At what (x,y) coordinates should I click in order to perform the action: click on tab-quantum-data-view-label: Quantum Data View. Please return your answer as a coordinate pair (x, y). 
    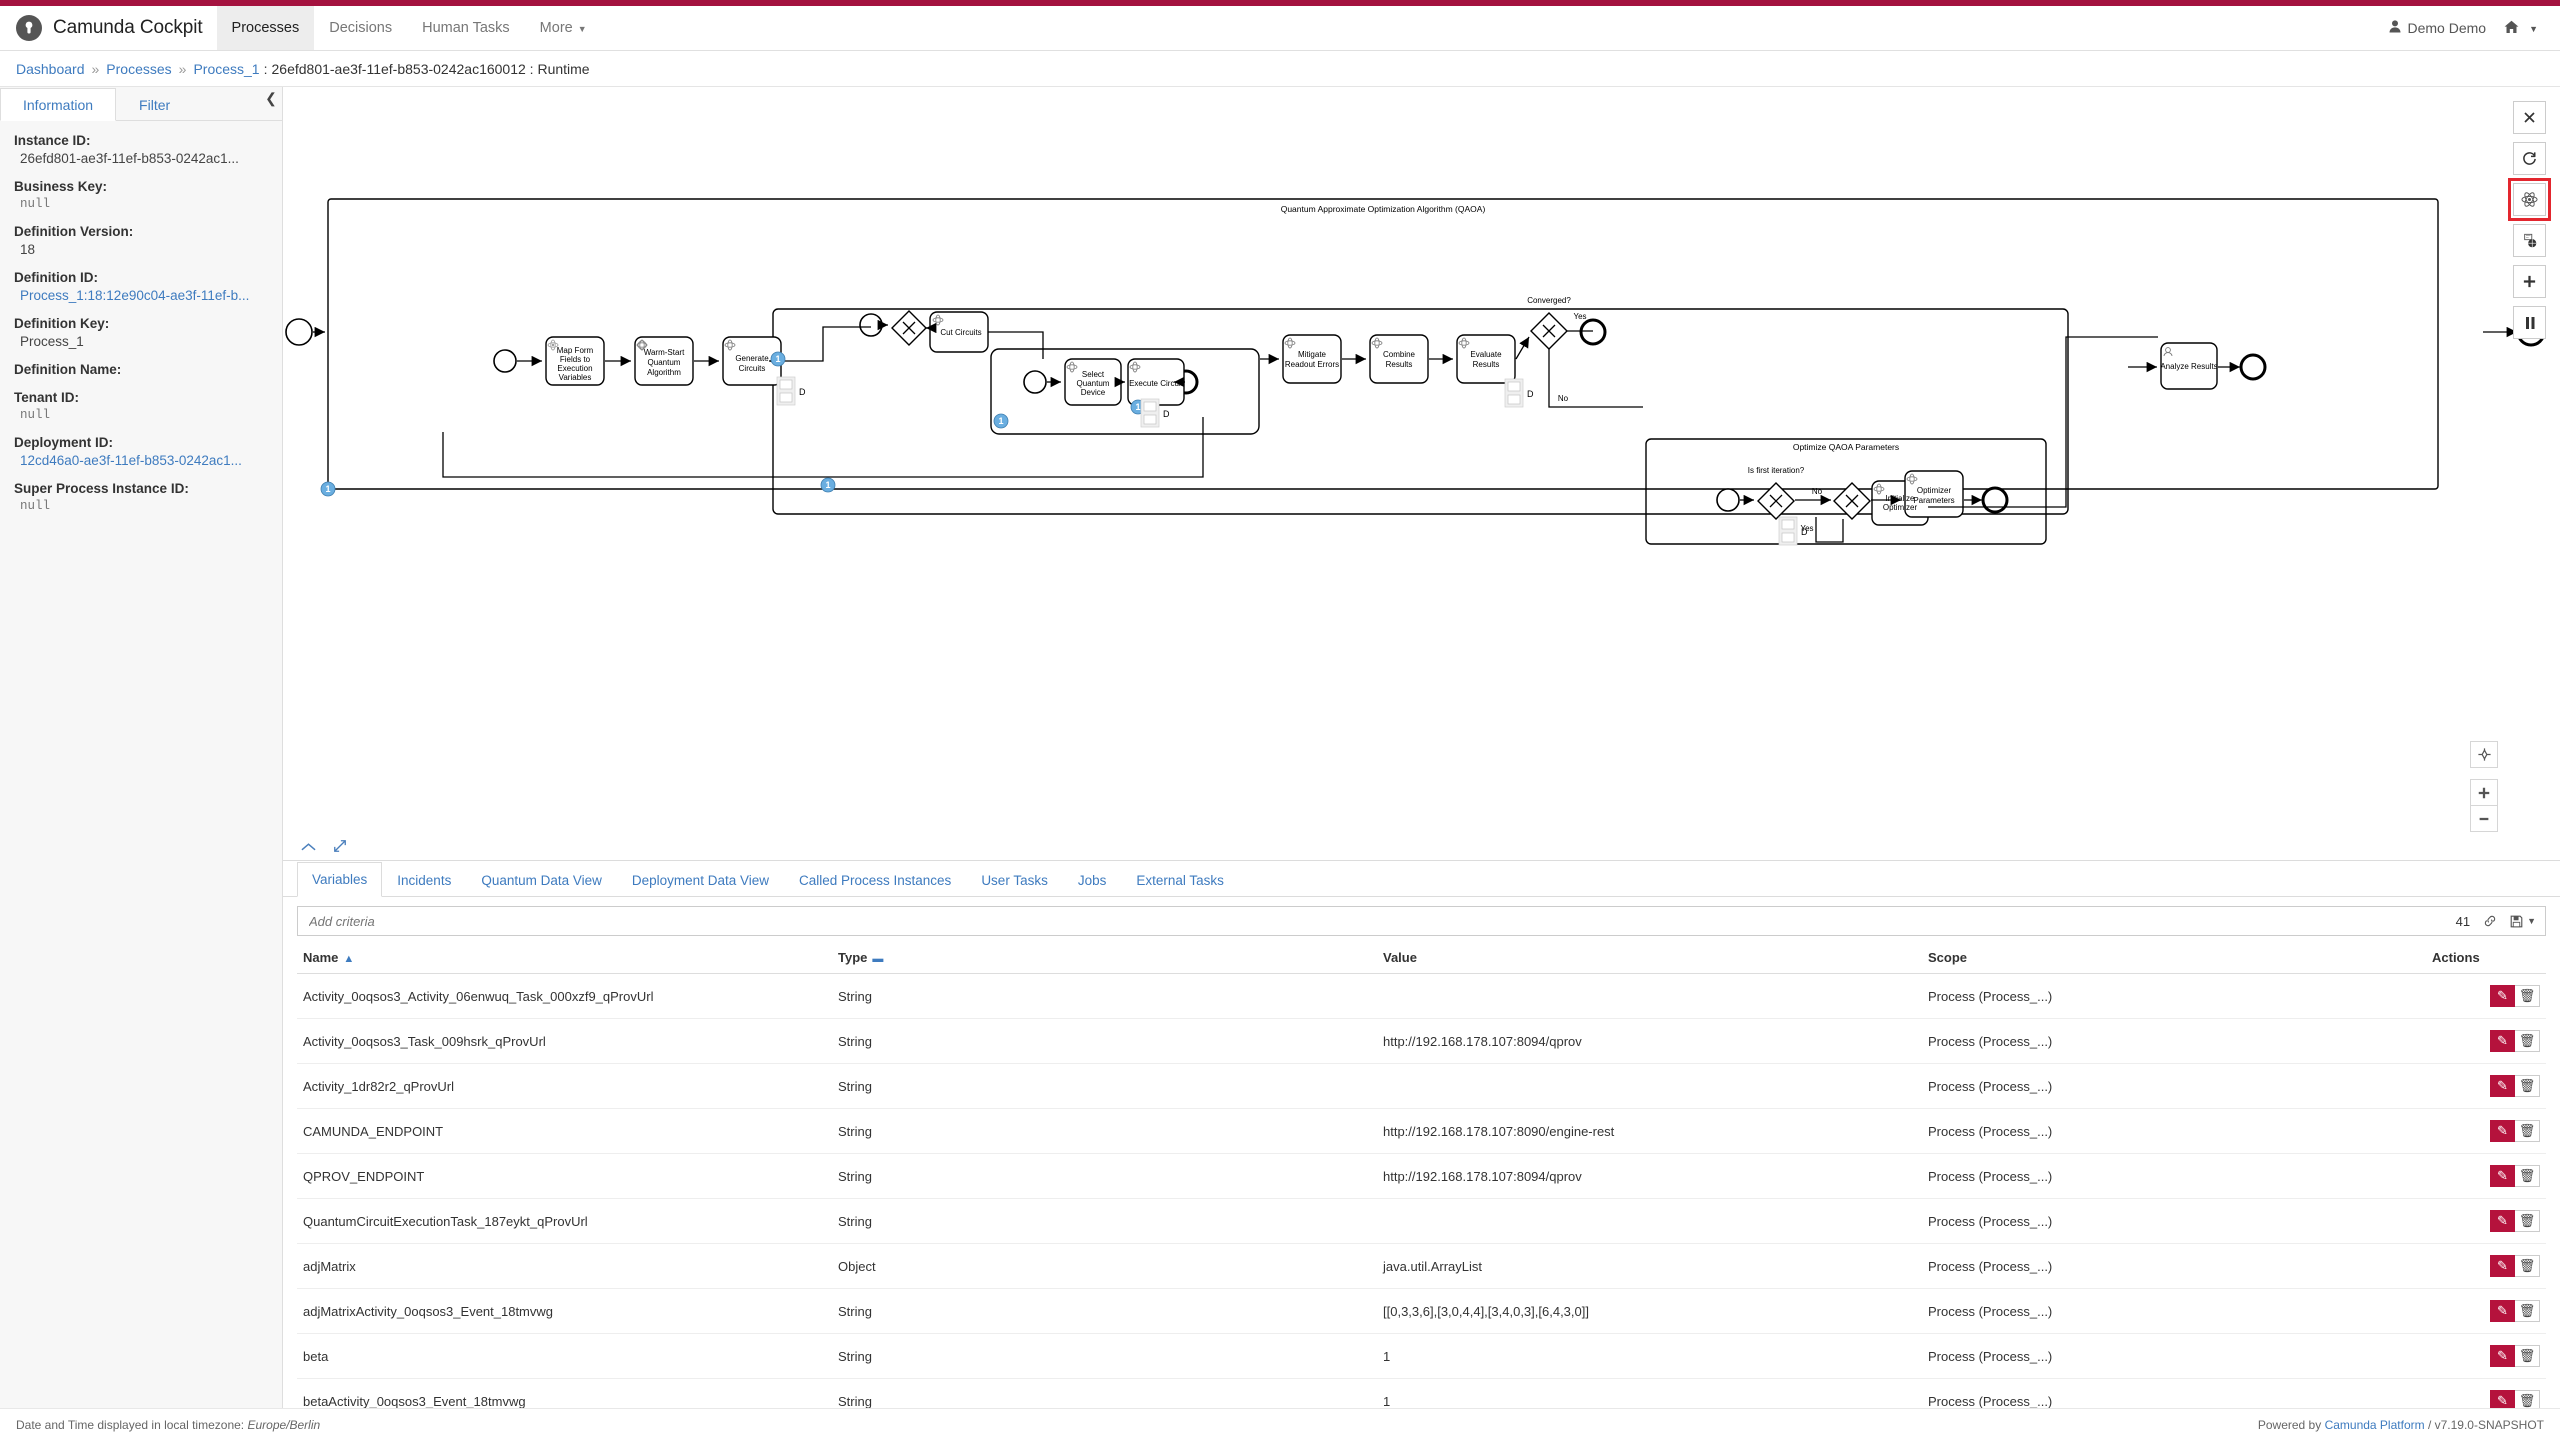
    Looking at the image, I should click on (541, 880).